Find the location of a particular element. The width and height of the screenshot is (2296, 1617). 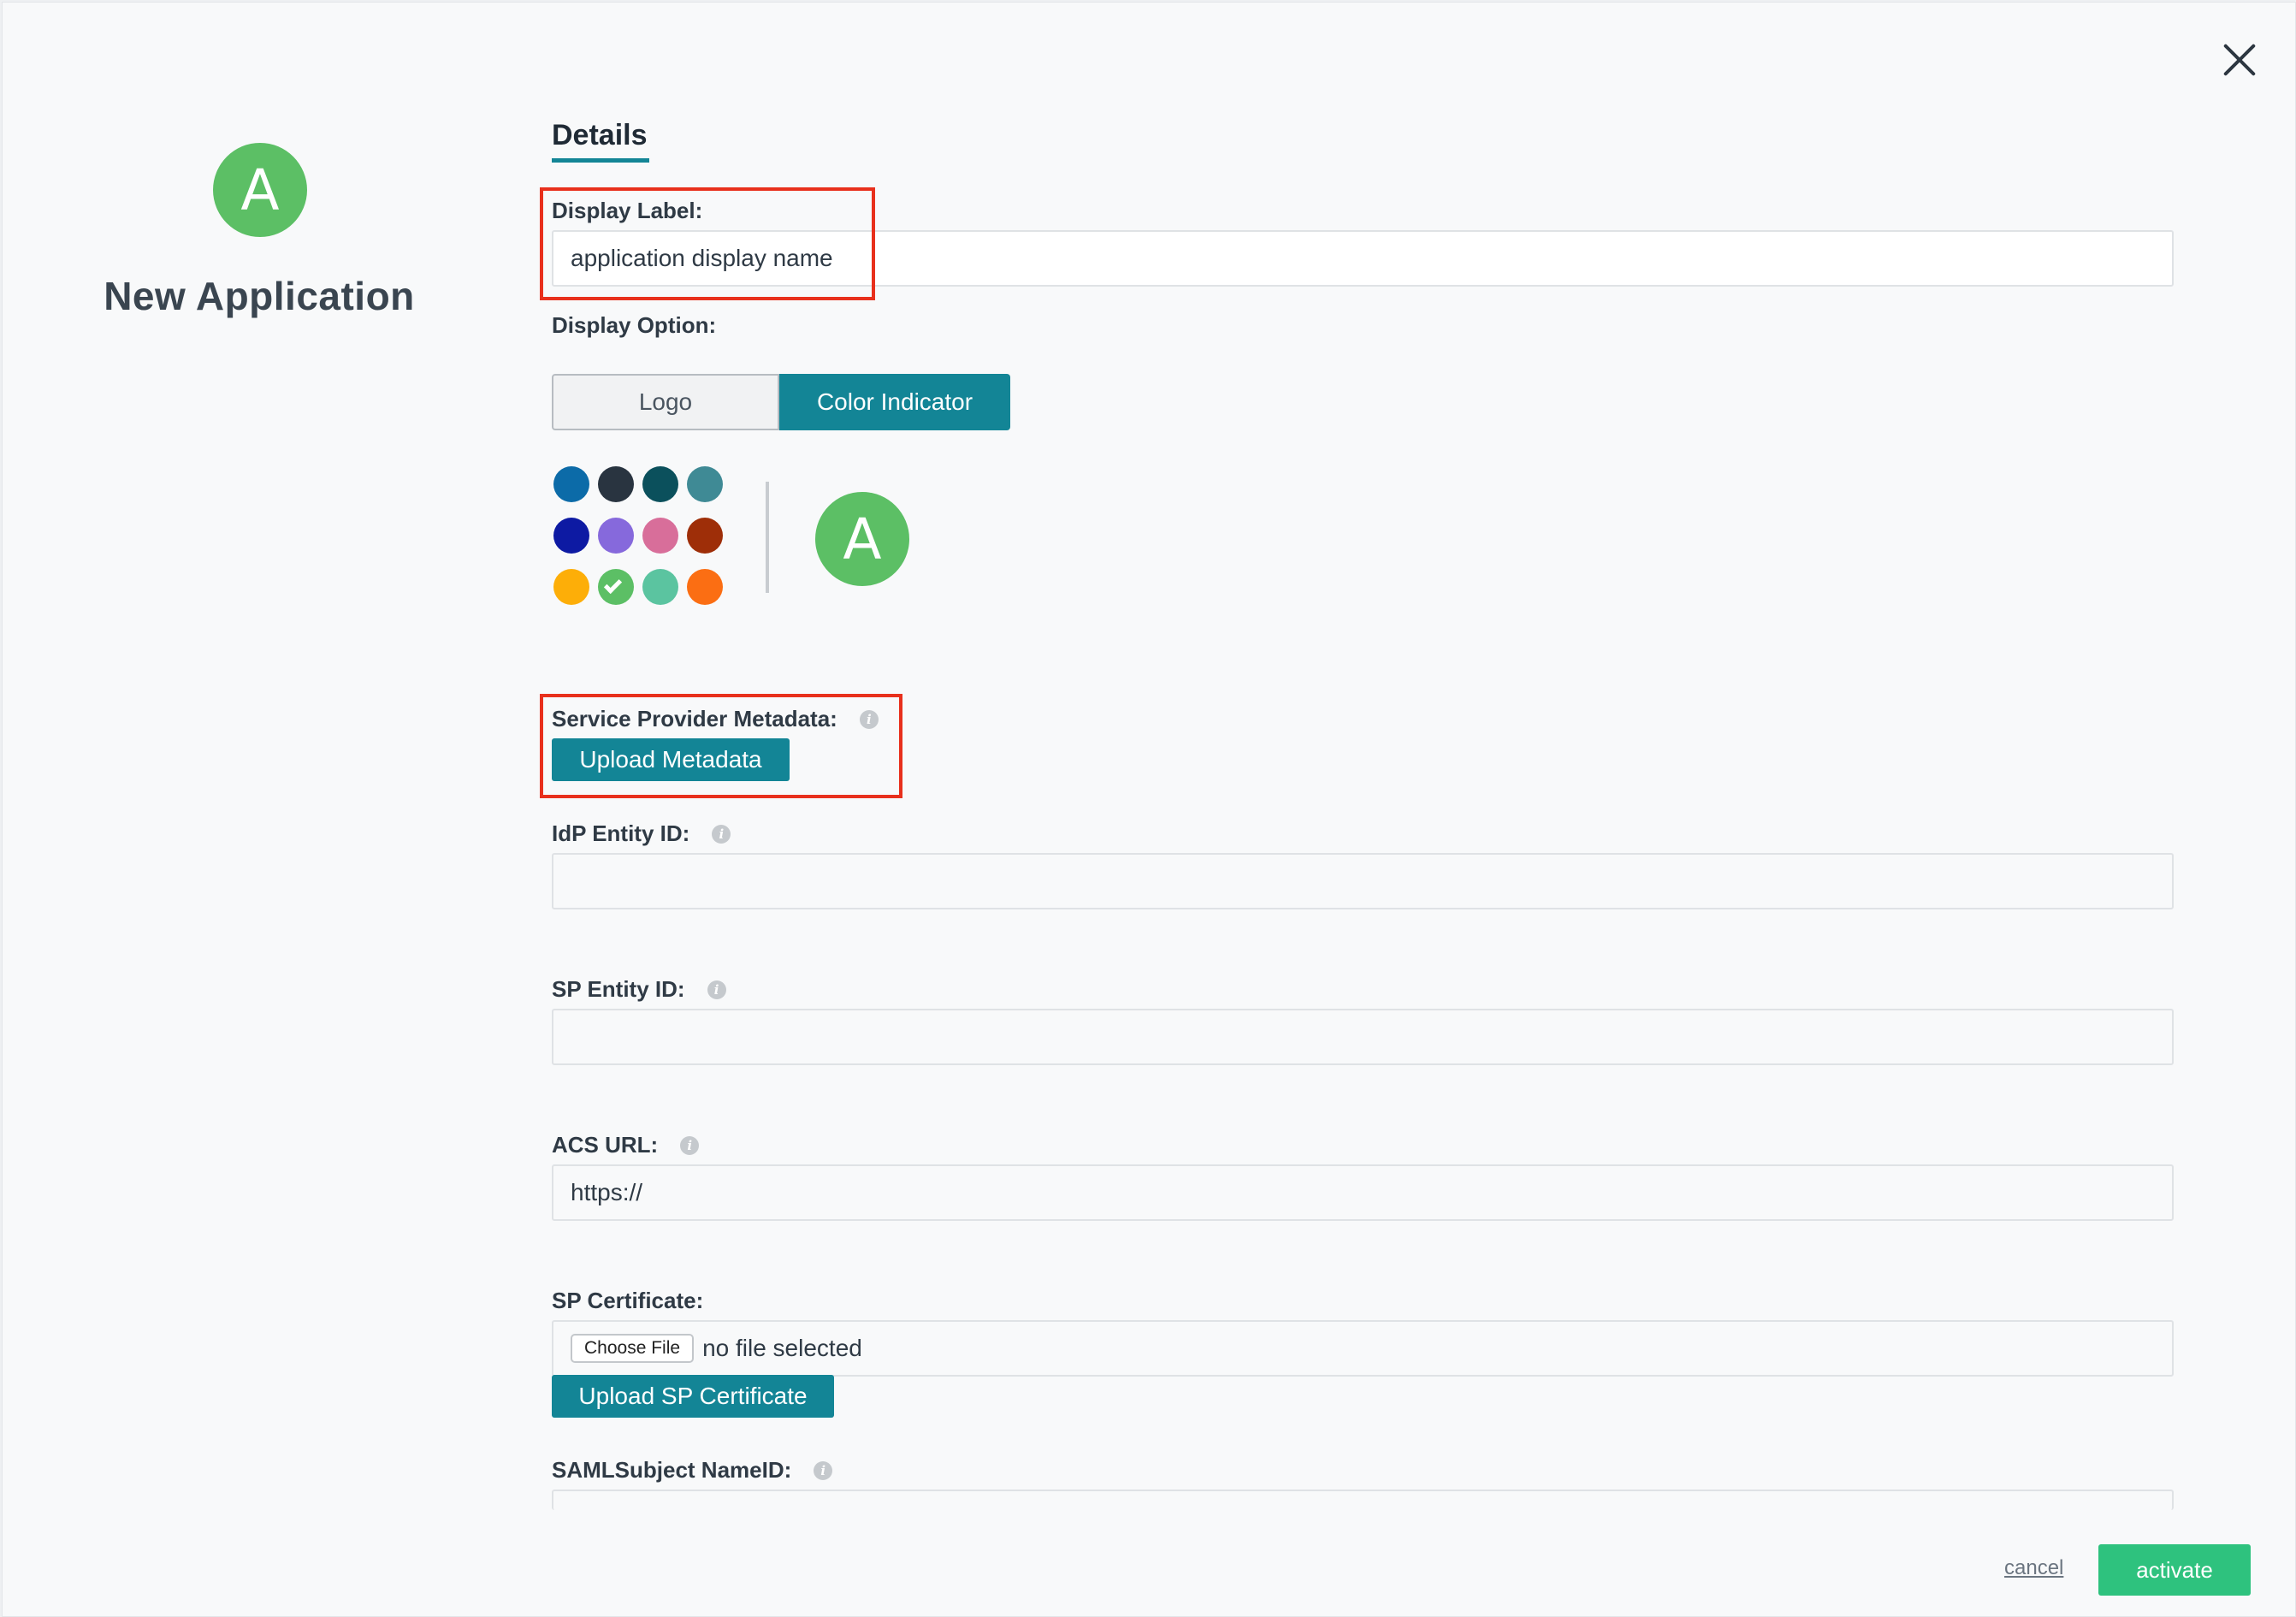

display-option-label: Display Option: is located at coordinates (635, 325).